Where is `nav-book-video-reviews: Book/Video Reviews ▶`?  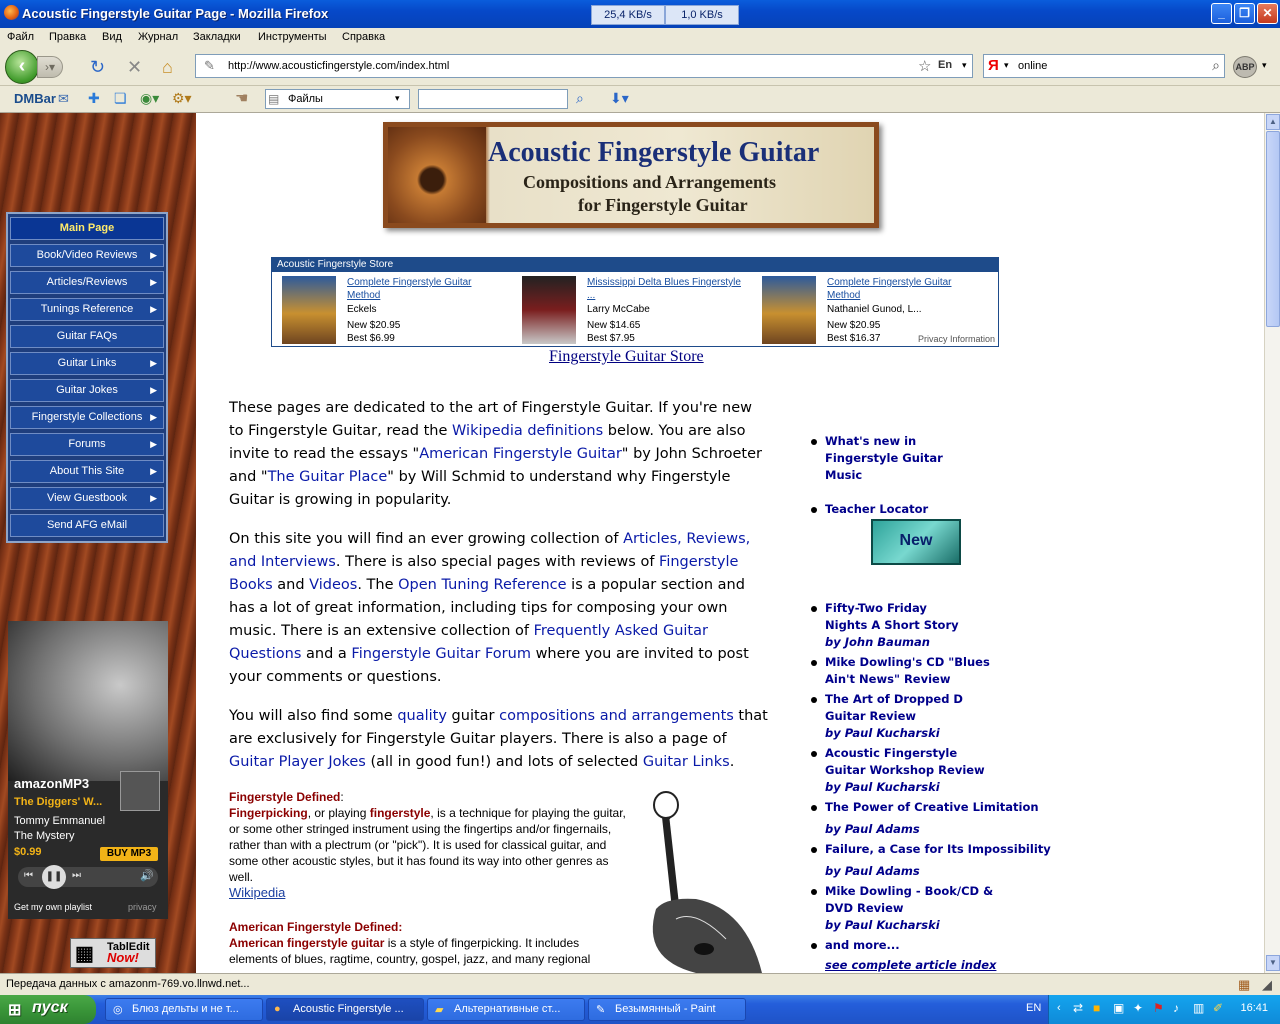
nav-book-video-reviews: Book/Video Reviews ▶ is located at coordinates (87, 255).